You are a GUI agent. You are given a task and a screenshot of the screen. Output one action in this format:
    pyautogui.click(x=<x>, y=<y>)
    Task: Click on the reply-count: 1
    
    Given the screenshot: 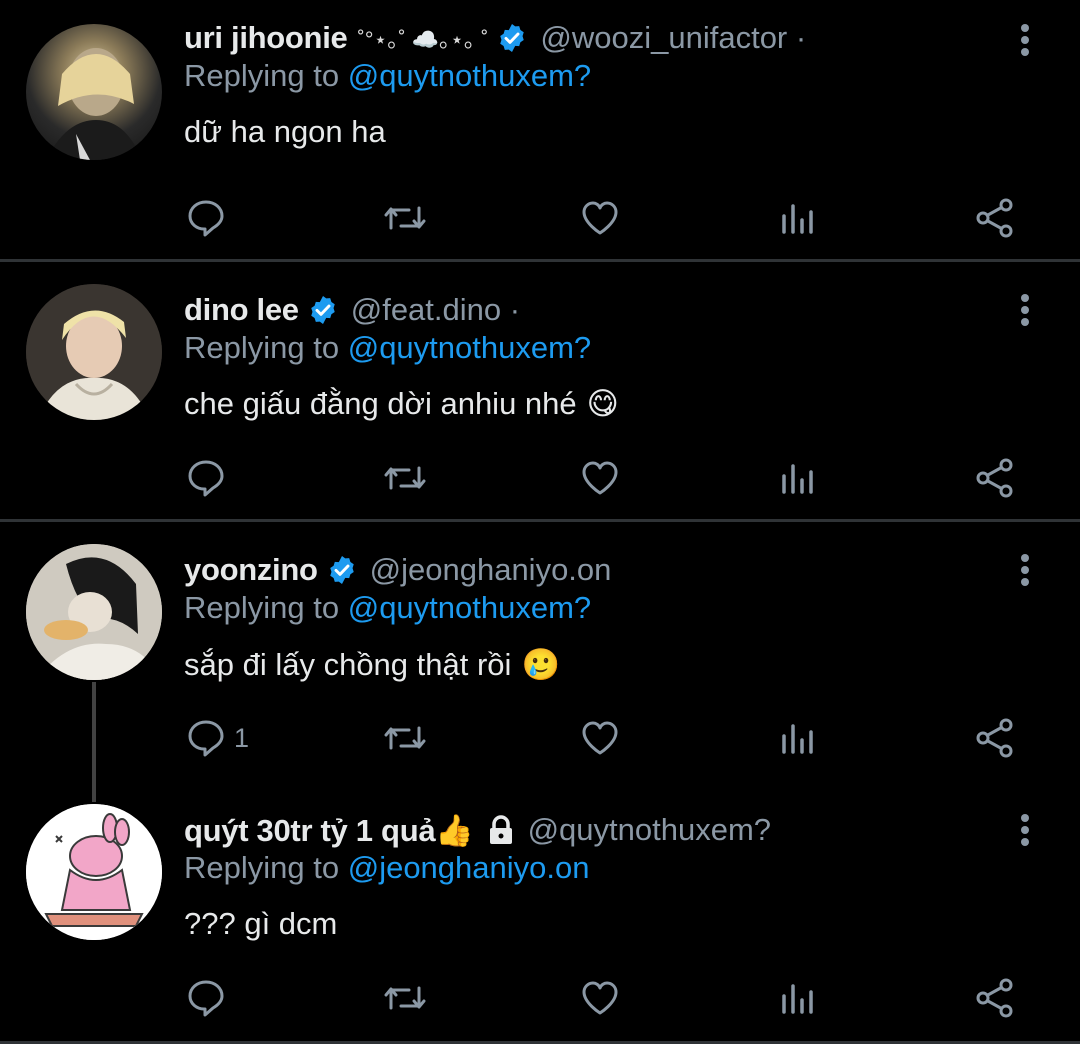 What is the action you would take?
    pyautogui.click(x=242, y=737)
    